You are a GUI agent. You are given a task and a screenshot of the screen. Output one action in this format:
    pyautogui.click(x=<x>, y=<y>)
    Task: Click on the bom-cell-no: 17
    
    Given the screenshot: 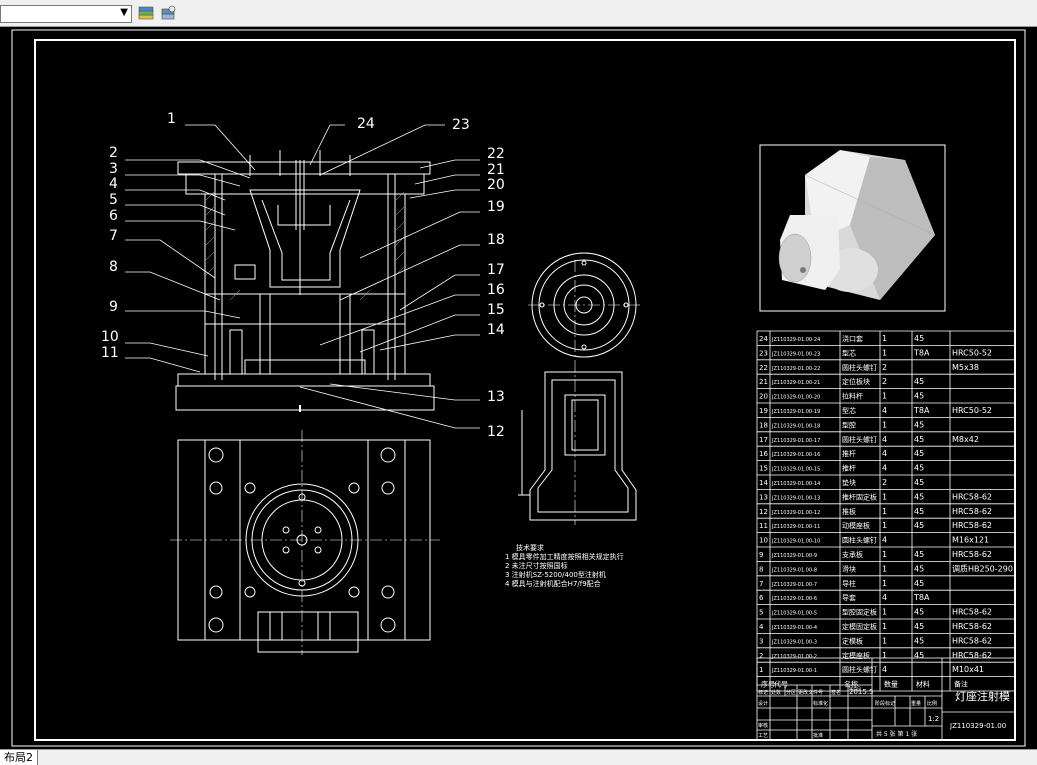 What is the action you would take?
    pyautogui.click(x=763, y=440)
    